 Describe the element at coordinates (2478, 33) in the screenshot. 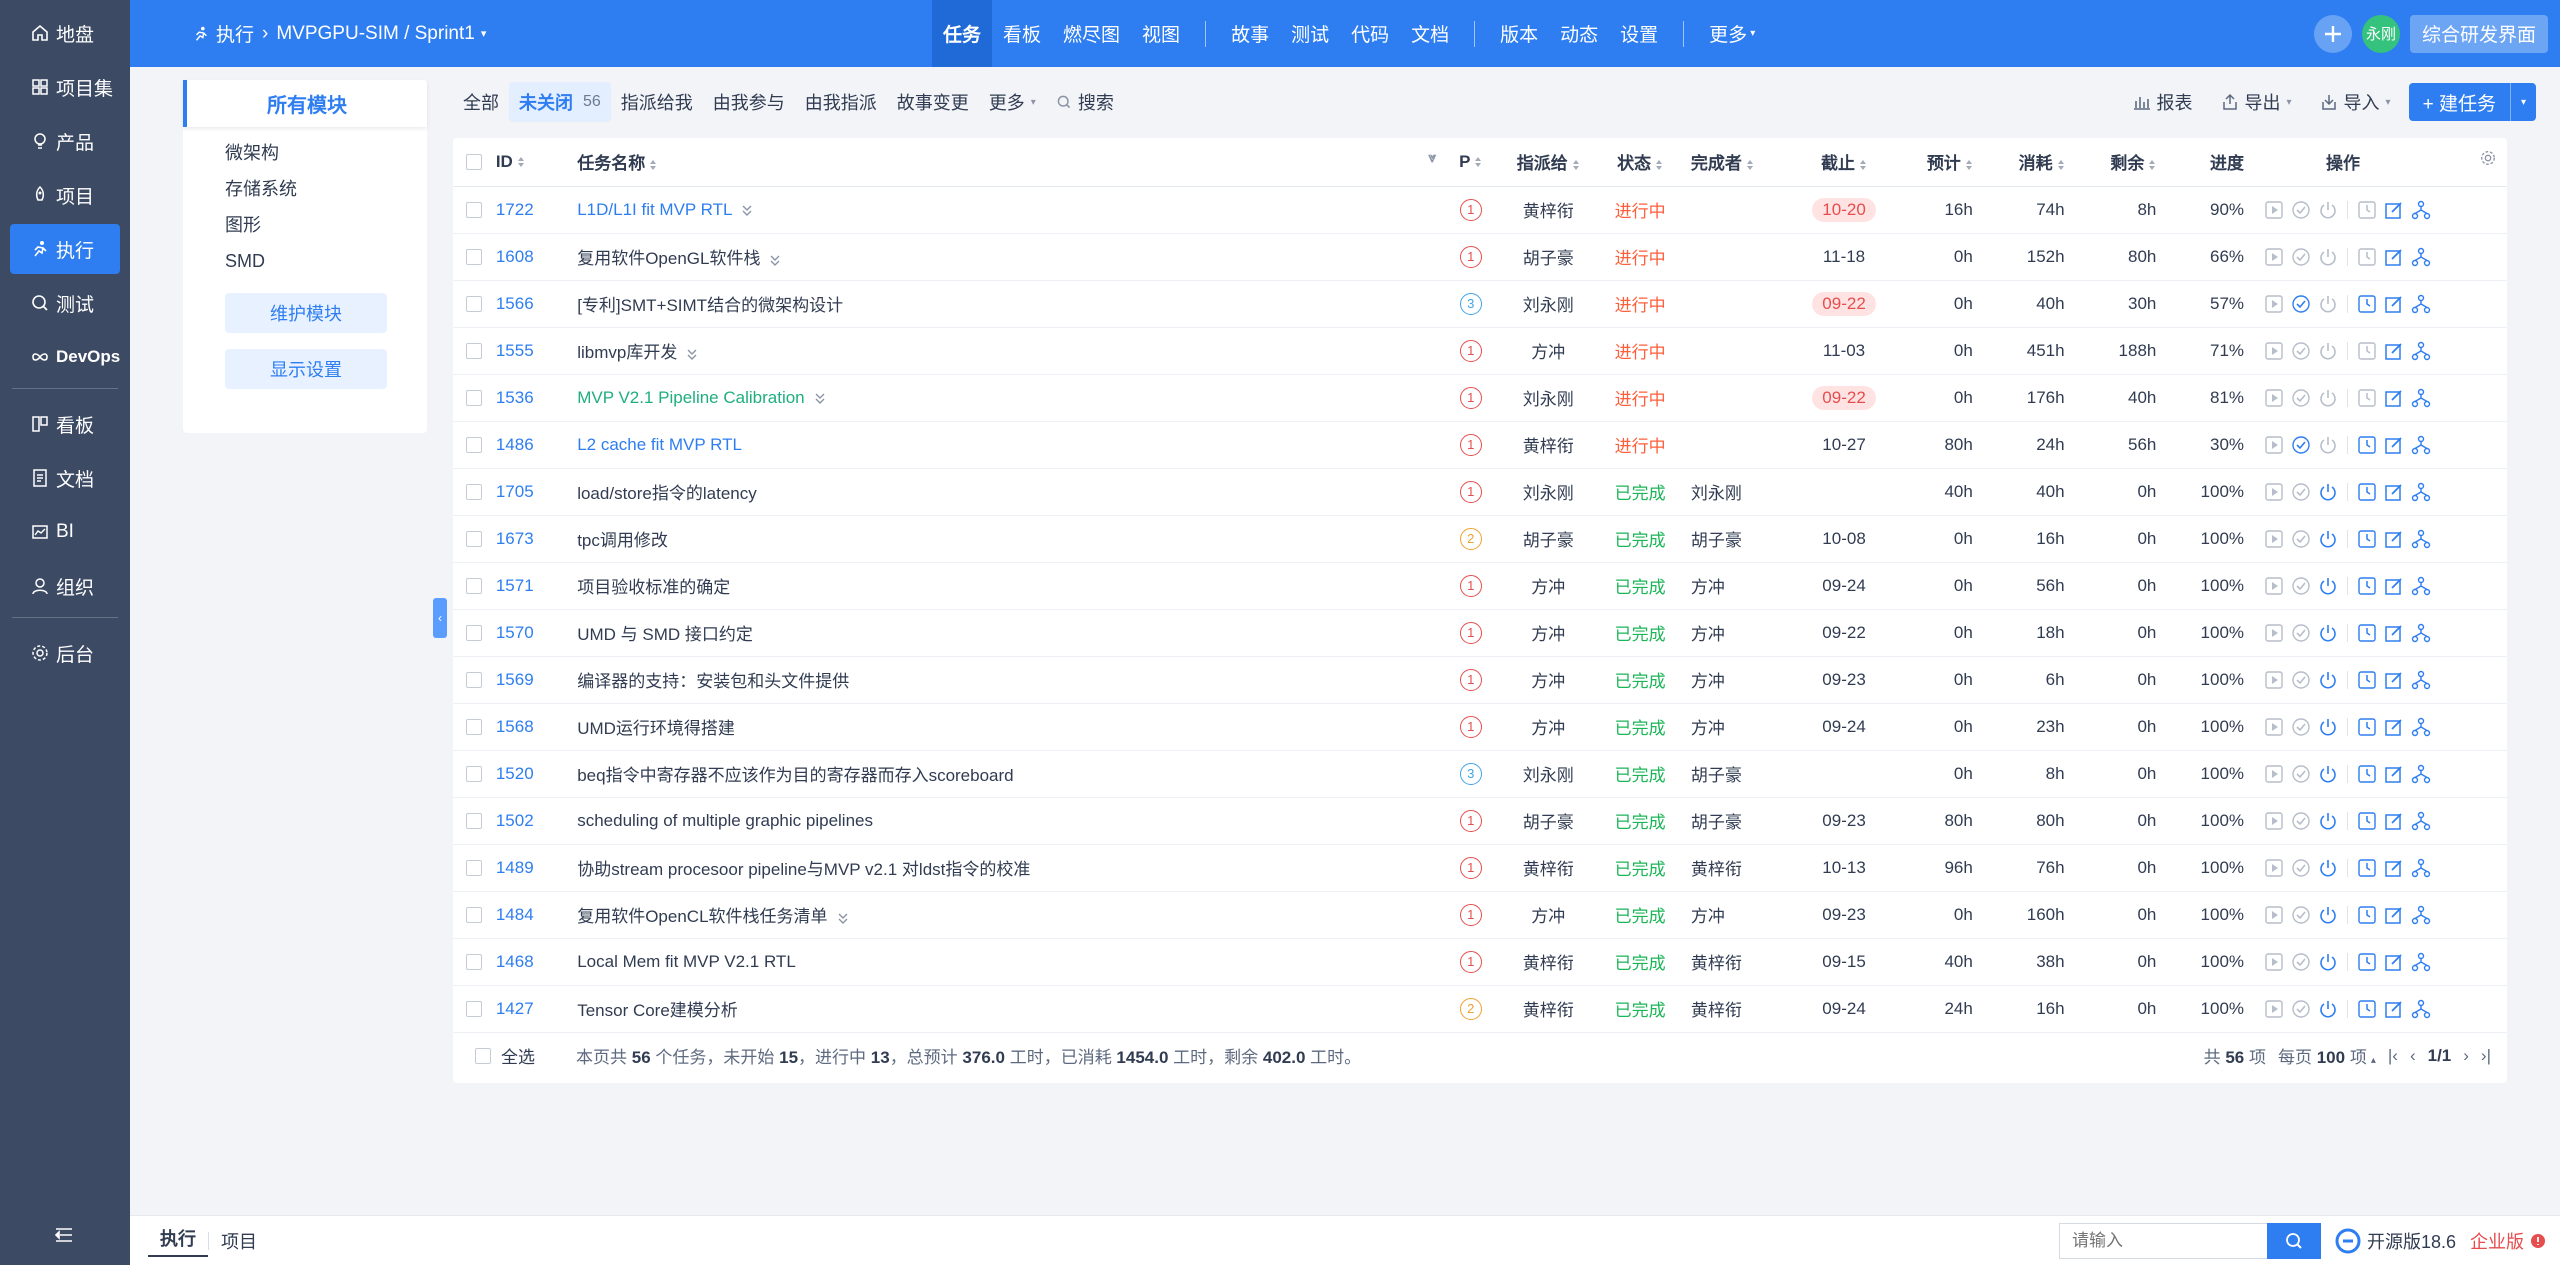

I see `integrated-dev-button: 综合研发界面` at that location.